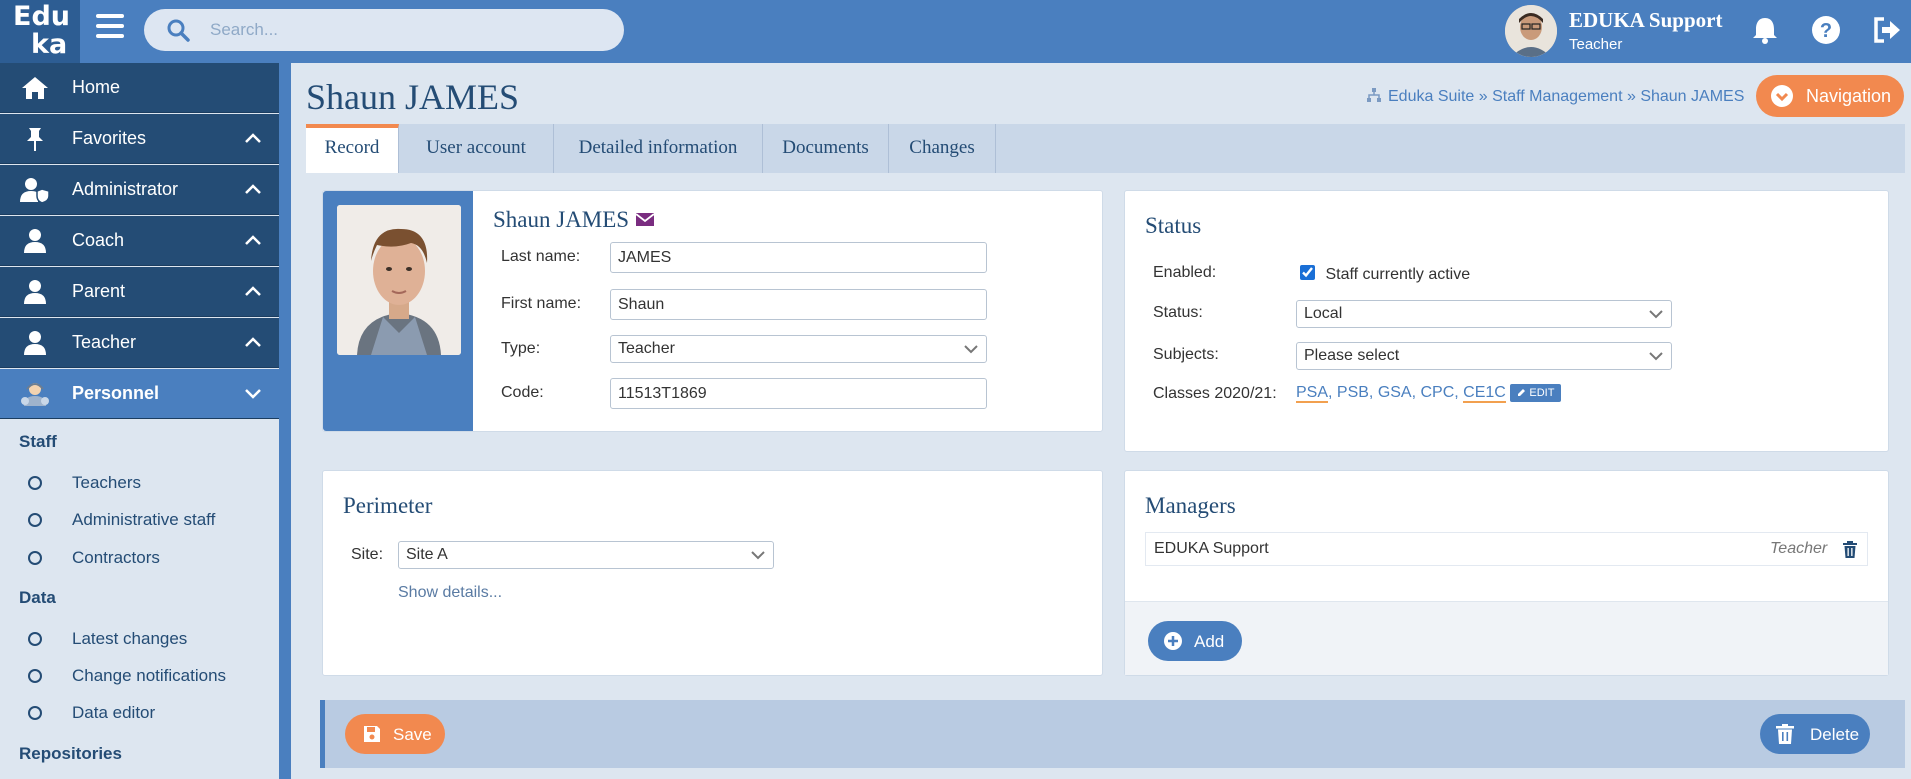 The image size is (1911, 779). I want to click on class-link-cpc: CPC, so click(1438, 392).